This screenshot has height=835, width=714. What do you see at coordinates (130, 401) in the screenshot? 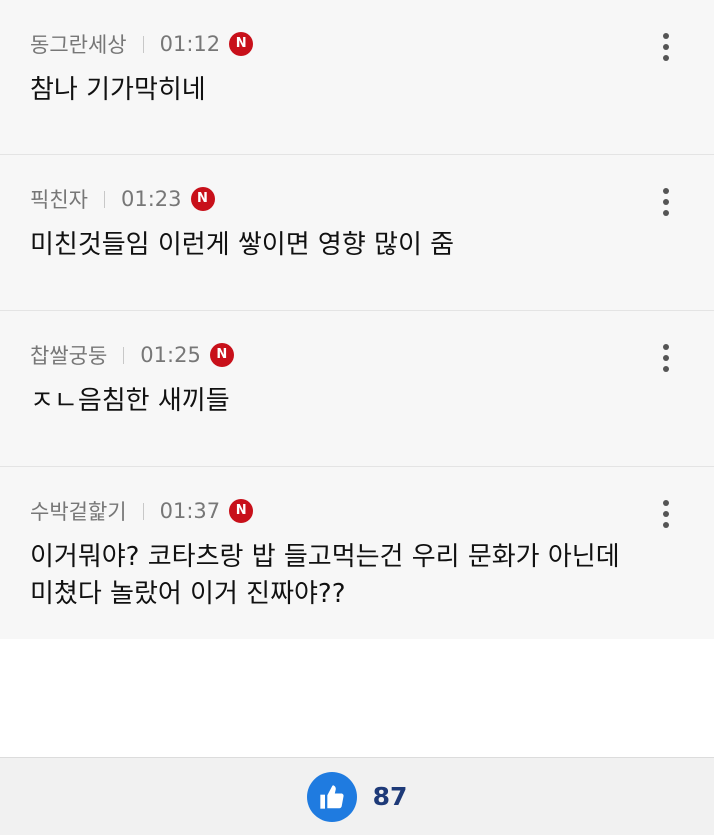
I see `comment-text: ㅈㄴ음침한 새끼들` at bounding box center [130, 401].